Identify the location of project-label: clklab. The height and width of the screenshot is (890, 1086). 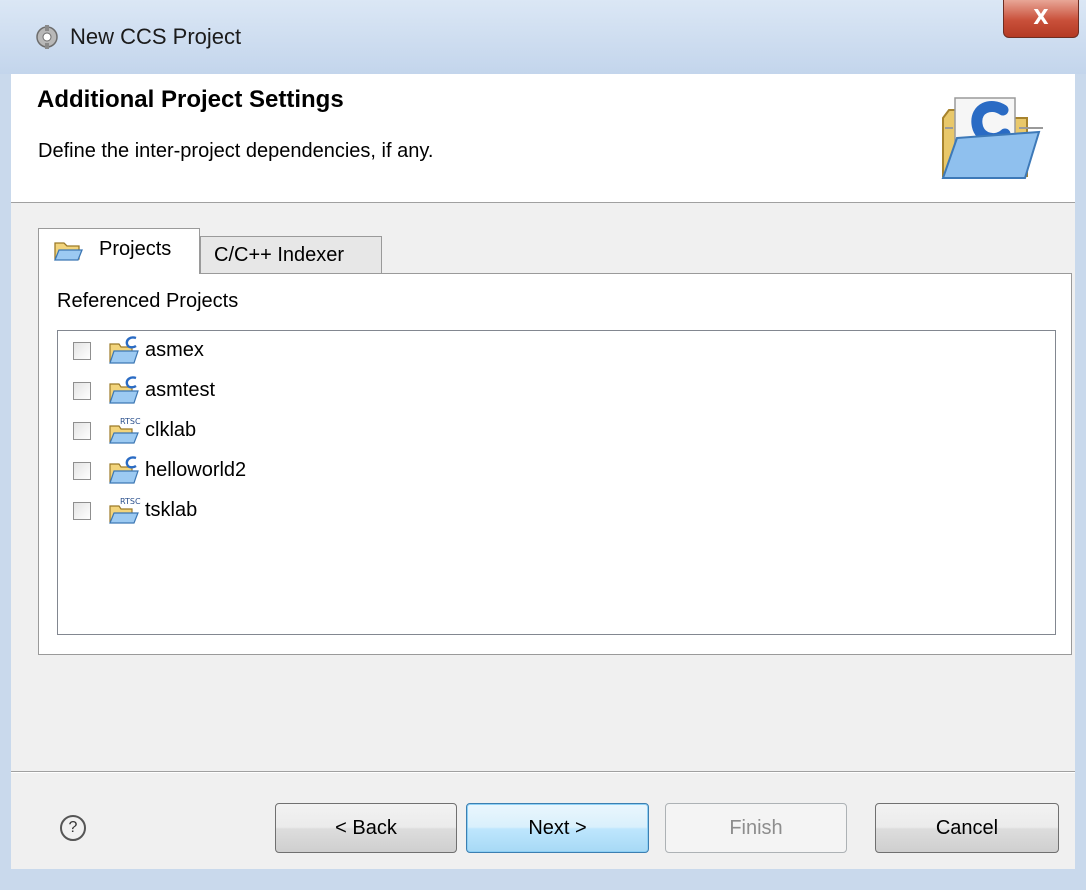
(171, 430).